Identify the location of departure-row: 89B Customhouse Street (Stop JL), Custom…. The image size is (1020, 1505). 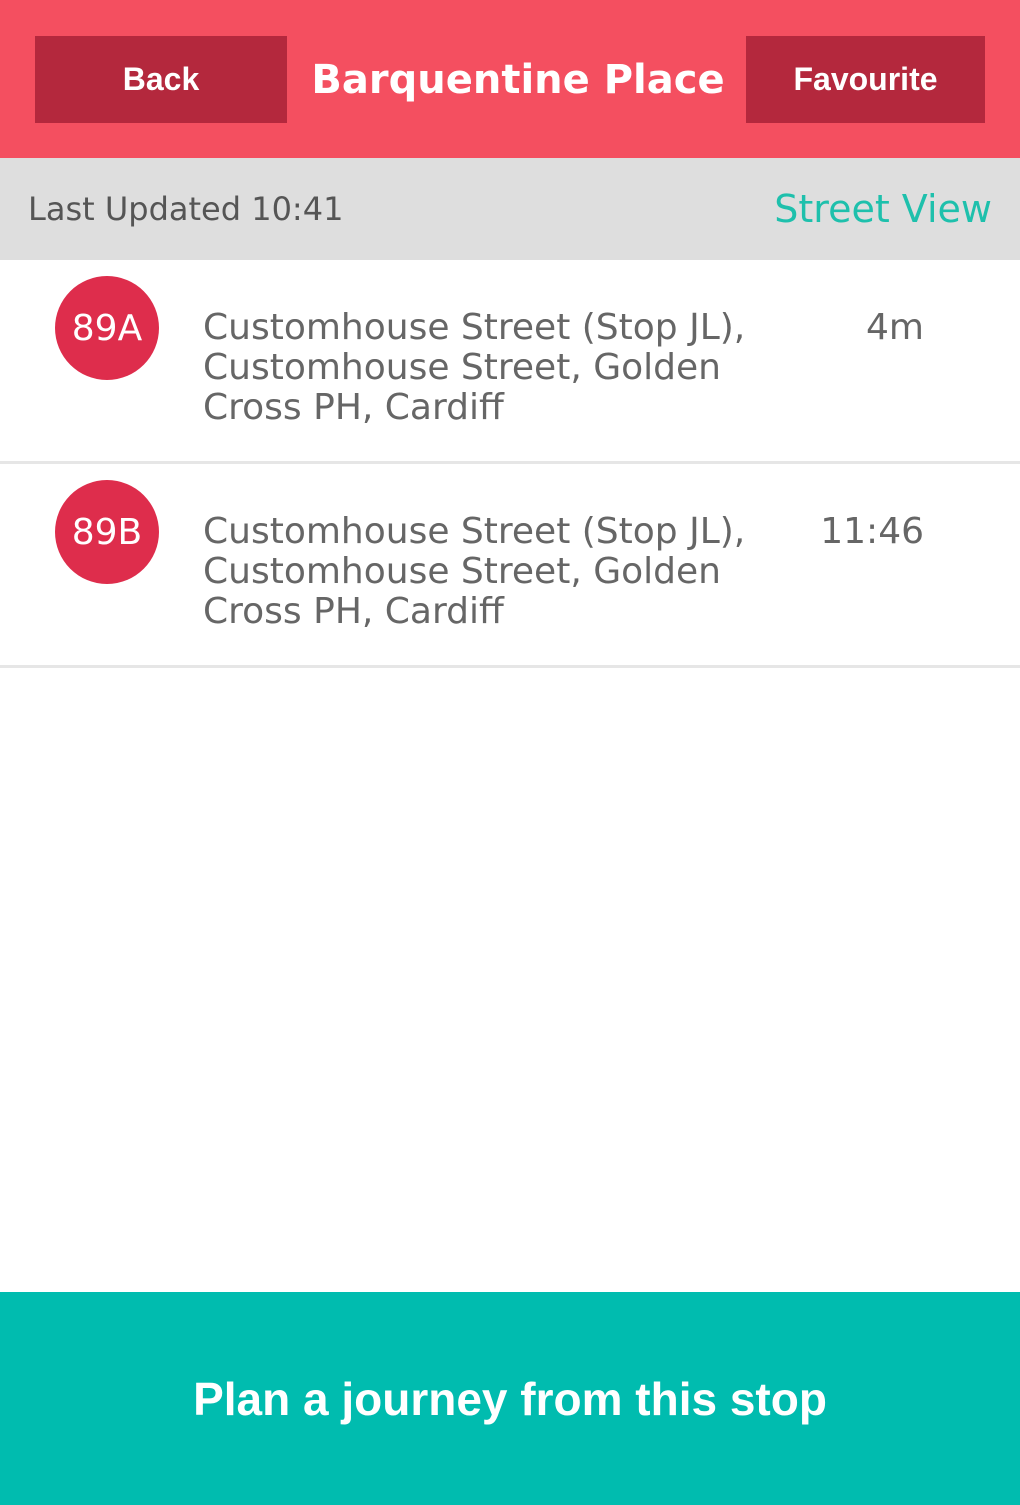
(510, 566).